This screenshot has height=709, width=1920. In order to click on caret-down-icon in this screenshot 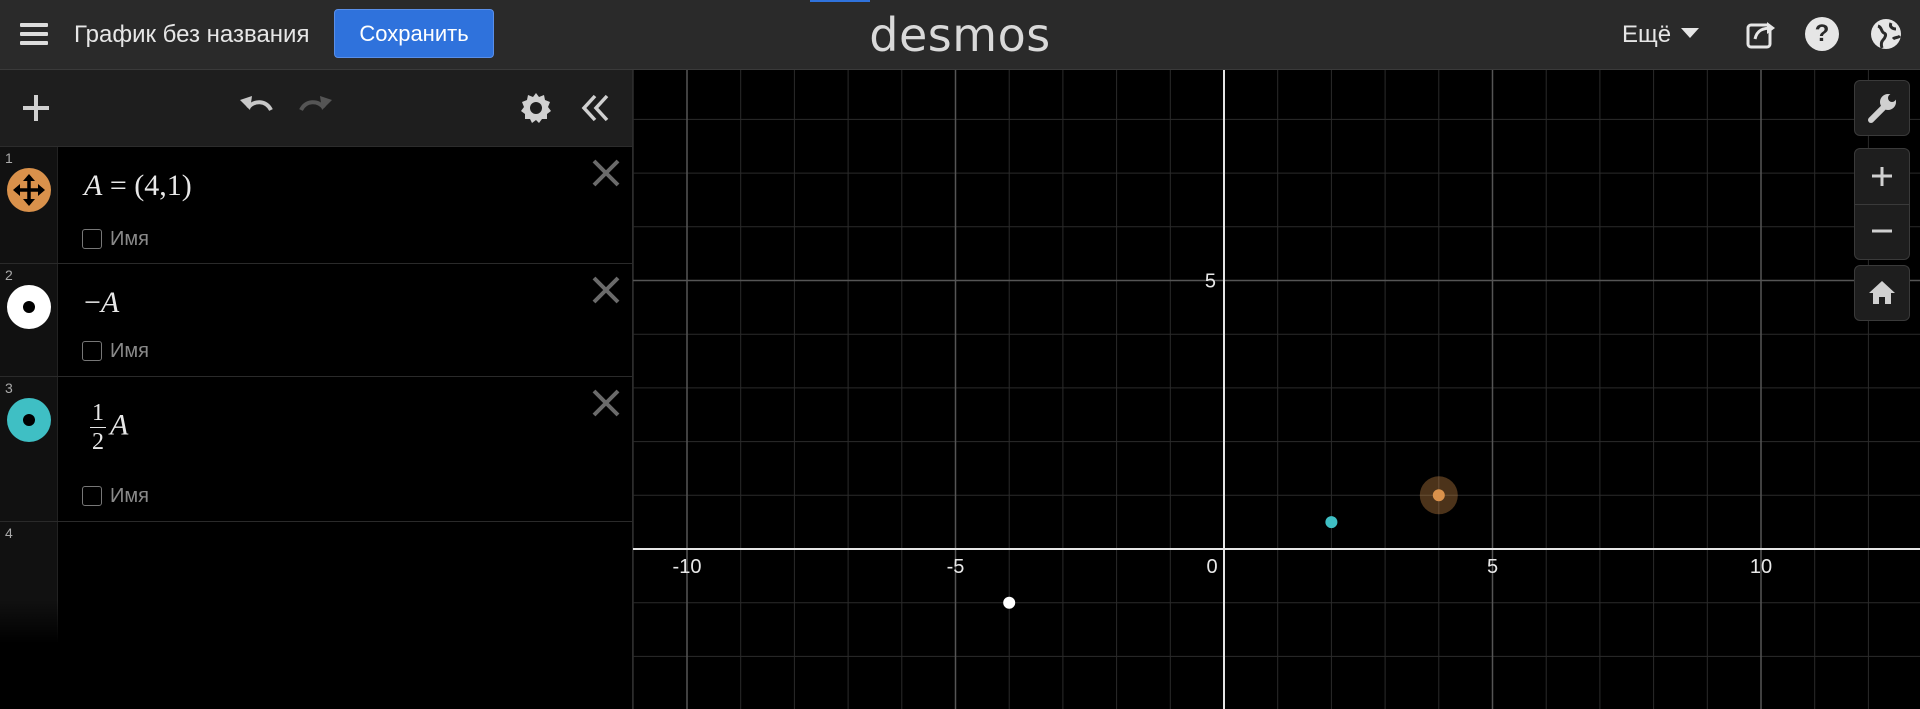, I will do `click(1690, 33)`.